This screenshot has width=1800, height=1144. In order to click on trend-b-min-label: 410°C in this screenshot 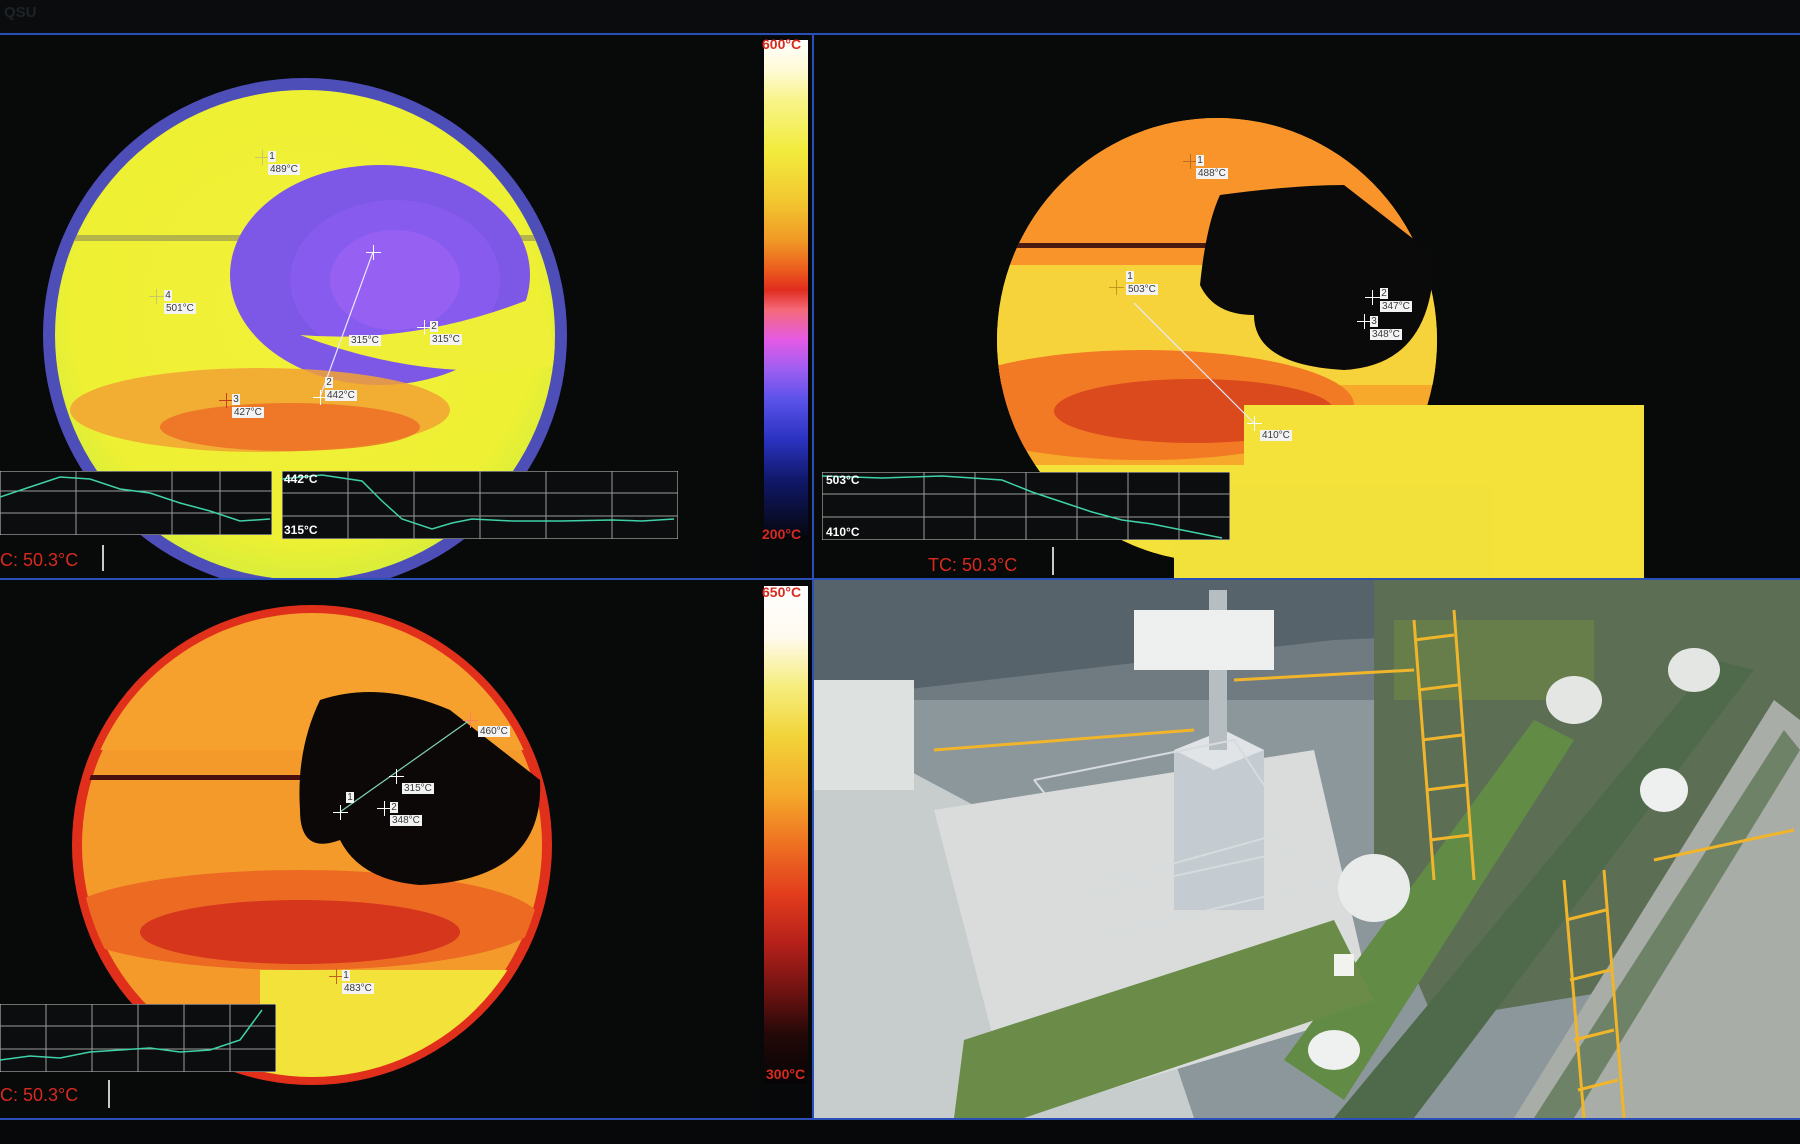, I will do `click(843, 532)`.